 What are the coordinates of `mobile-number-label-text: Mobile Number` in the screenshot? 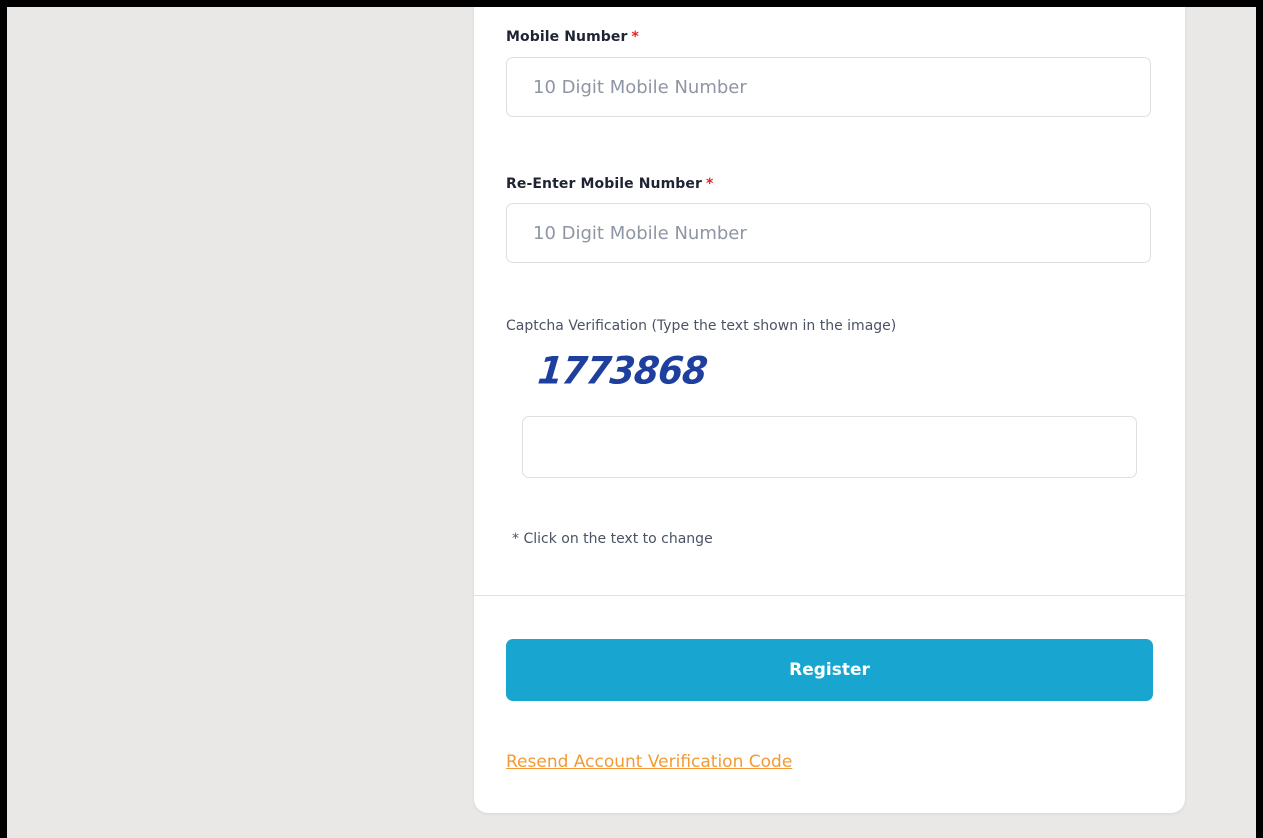 It's located at (567, 37).